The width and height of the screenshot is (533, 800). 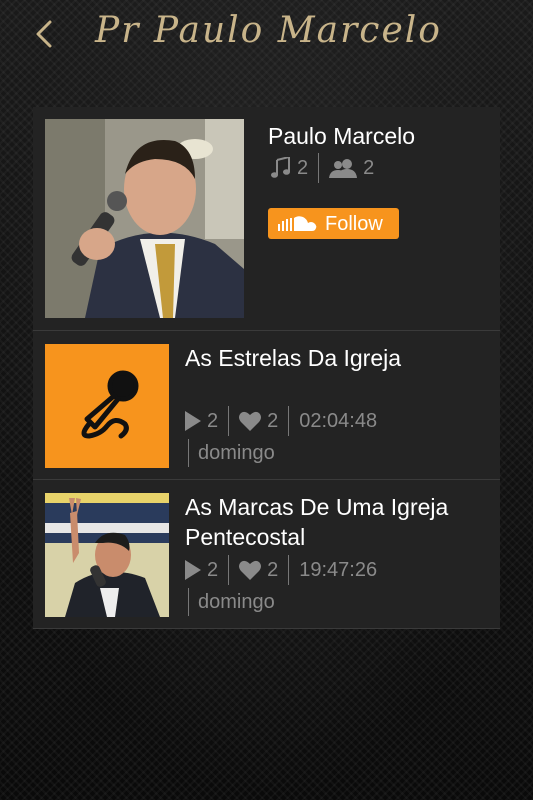 I want to click on users-icon, so click(x=343, y=168).